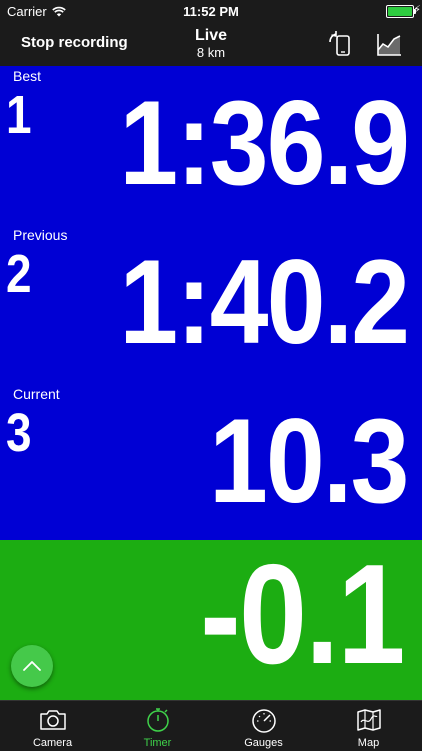 Image resolution: width=422 pixels, height=751 pixels. Describe the element at coordinates (263, 743) in the screenshot. I see `tab-gauges-label: Gauges` at that location.